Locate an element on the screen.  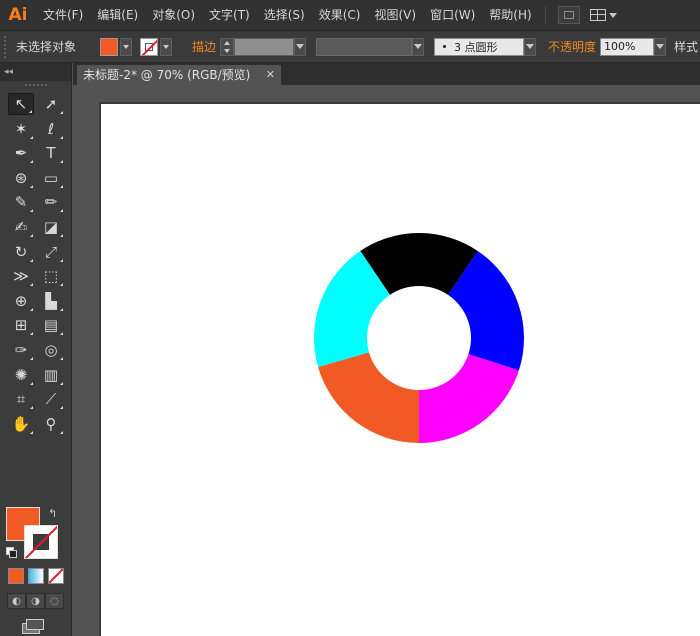
gradient-tool-icon: ▤ is located at coordinates (51, 325).